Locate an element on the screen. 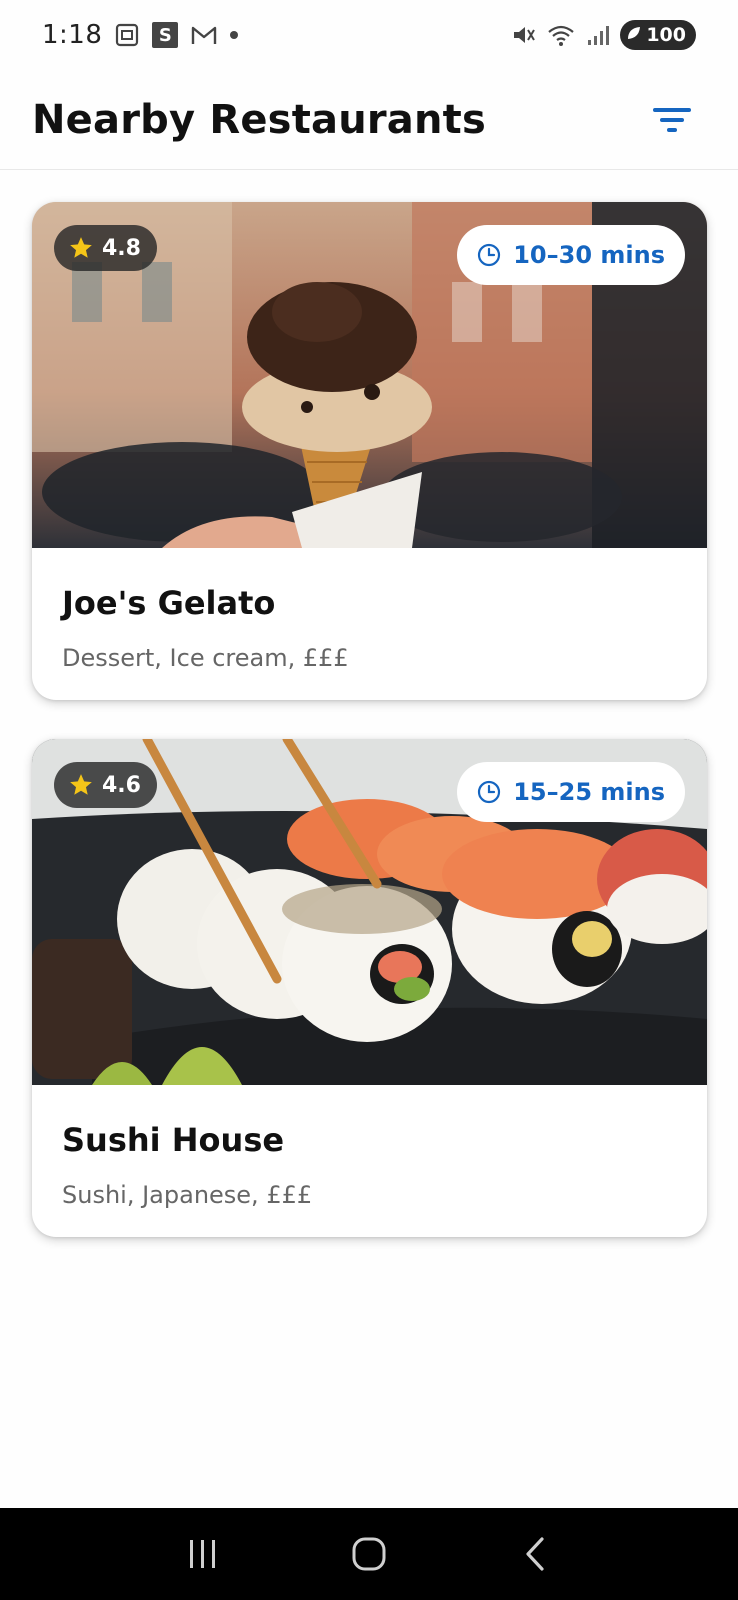 The height and width of the screenshot is (1600, 738). gmail-icon is located at coordinates (204, 35).